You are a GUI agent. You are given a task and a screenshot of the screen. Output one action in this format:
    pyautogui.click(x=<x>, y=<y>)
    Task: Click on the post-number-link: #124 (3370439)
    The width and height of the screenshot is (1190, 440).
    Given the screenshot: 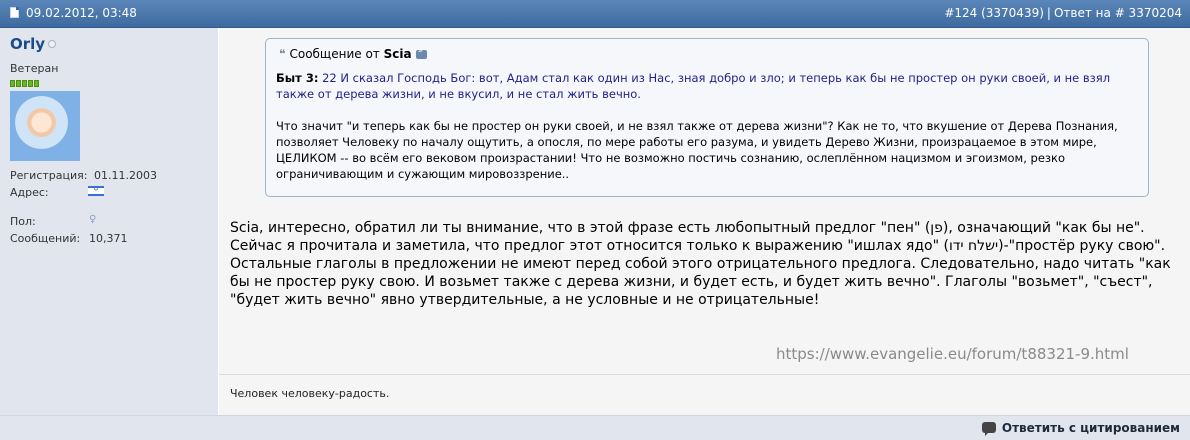 What is the action you would take?
    pyautogui.click(x=994, y=13)
    